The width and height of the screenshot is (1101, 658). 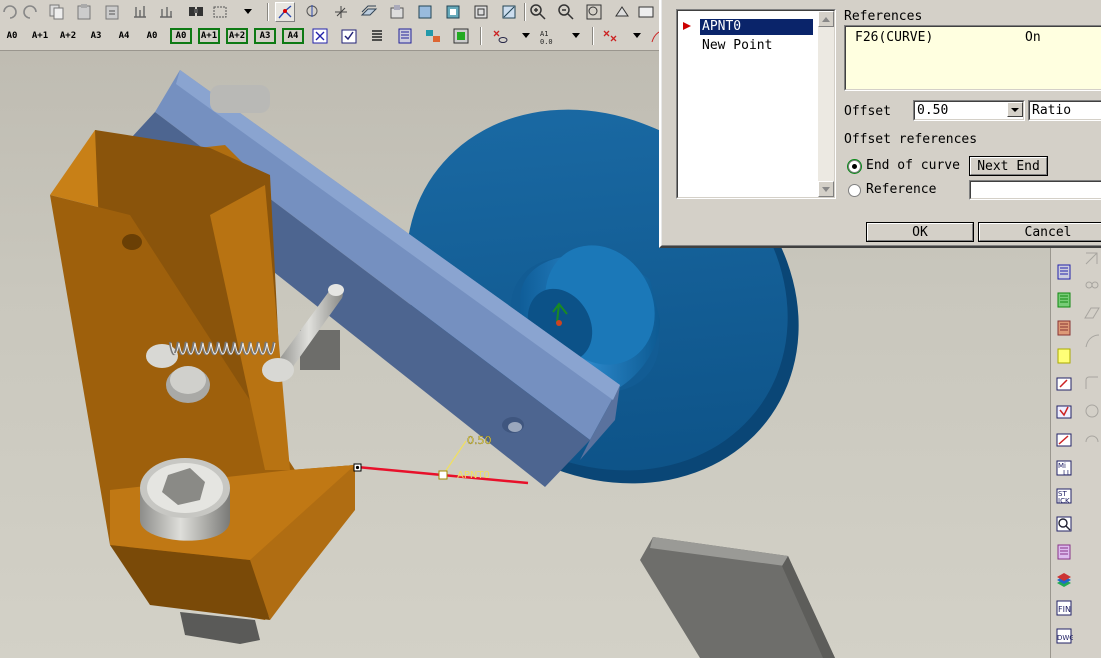 What do you see at coordinates (544, 34) in the screenshot?
I see `svg-text: A1` at bounding box center [544, 34].